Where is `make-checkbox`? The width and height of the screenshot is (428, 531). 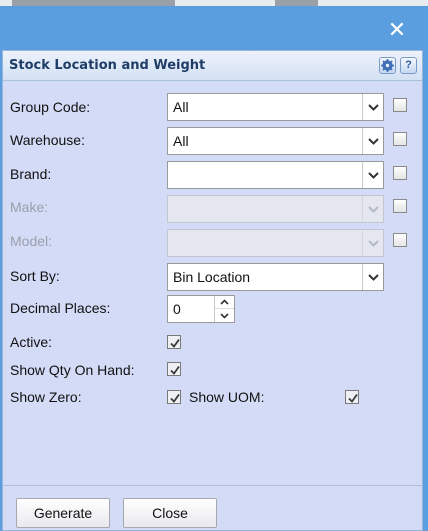
make-checkbox is located at coordinates (400, 206).